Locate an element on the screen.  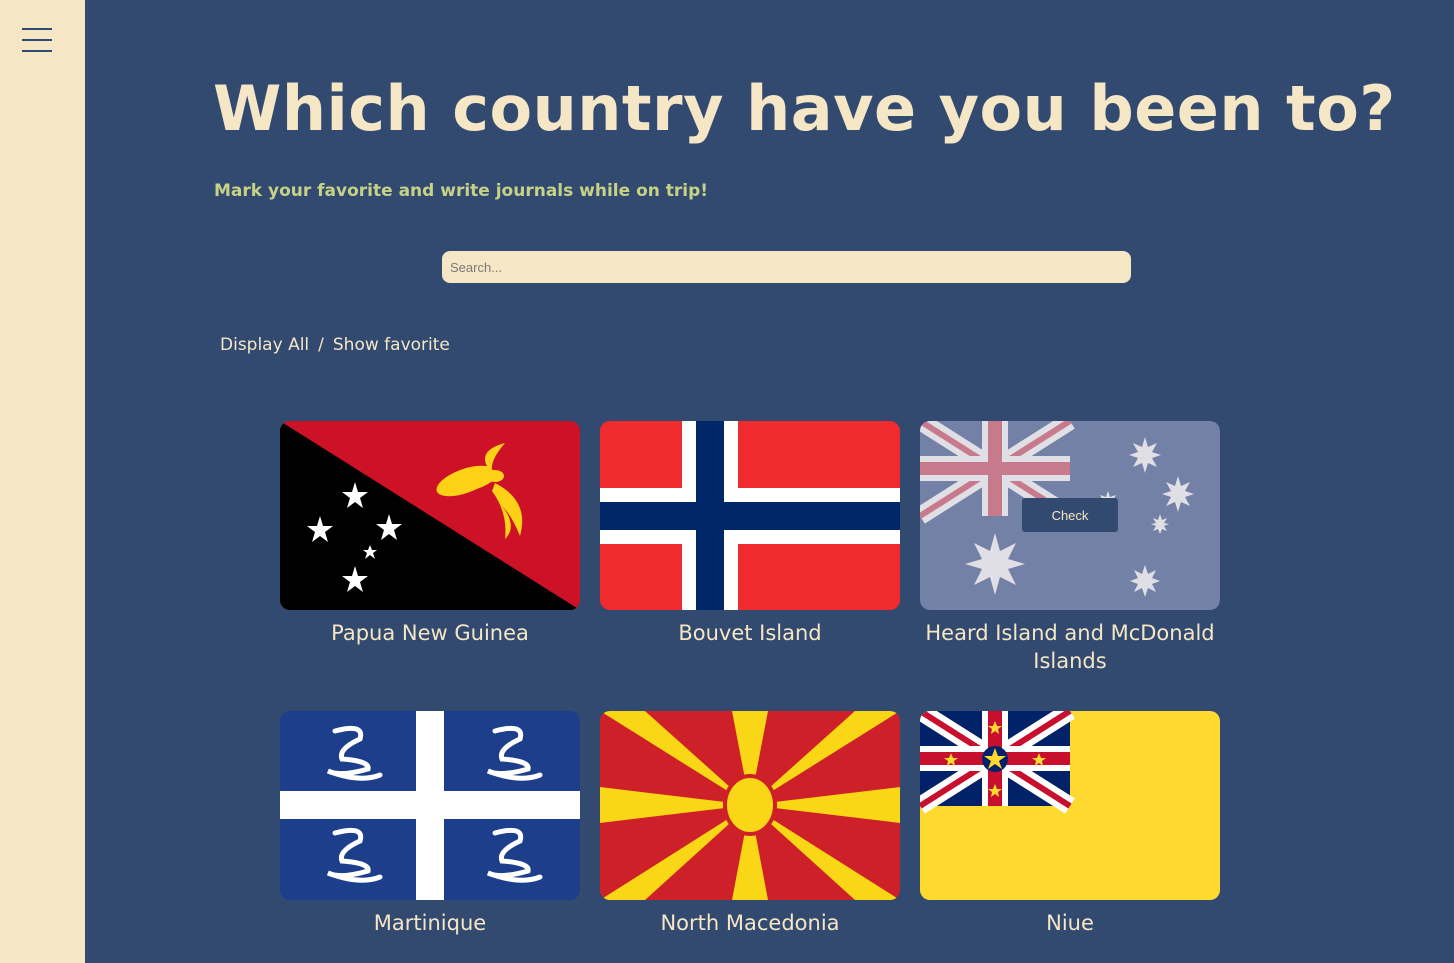
country-card: North Macedonia is located at coordinates (750, 824).